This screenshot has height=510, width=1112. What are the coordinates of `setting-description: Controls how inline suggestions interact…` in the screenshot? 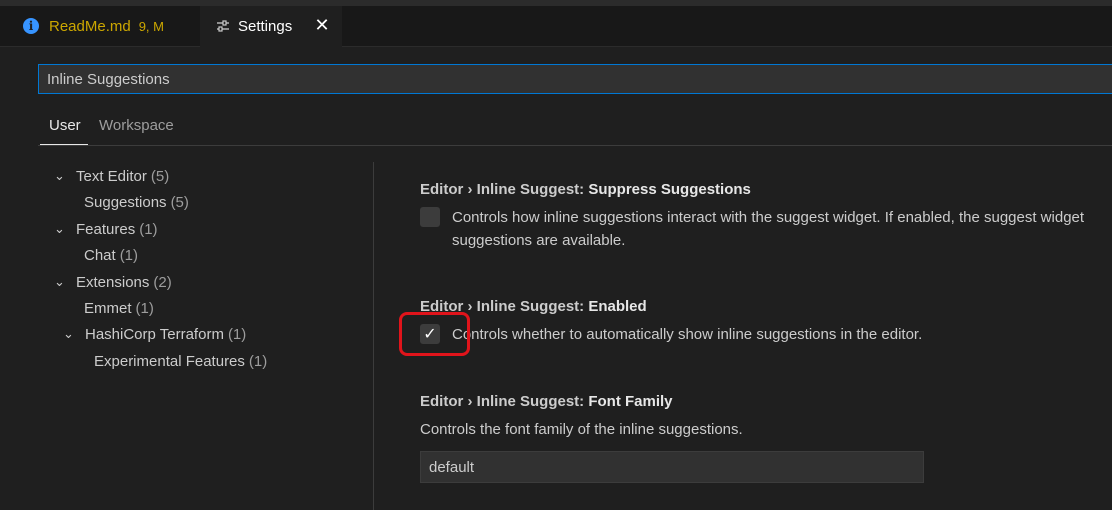 It's located at (768, 217).